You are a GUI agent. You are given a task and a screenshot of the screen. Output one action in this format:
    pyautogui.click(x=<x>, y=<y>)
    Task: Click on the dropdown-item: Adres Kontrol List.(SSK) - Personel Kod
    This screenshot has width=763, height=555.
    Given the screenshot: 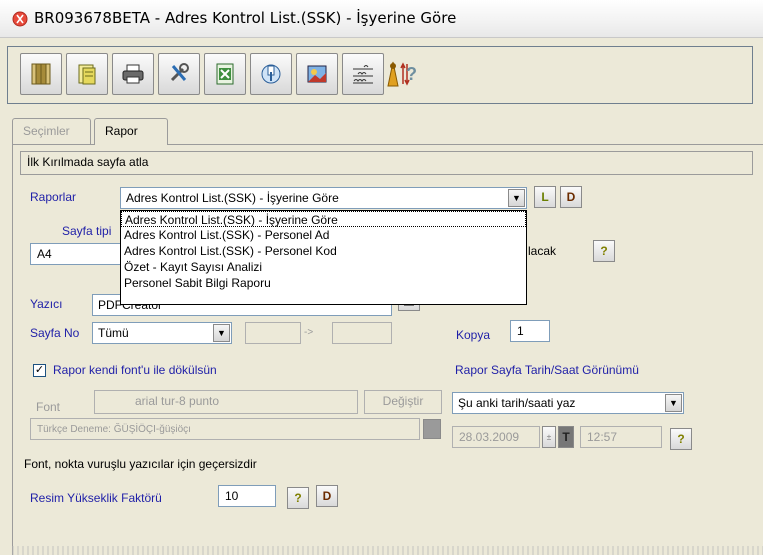 What is the action you would take?
    pyautogui.click(x=323, y=251)
    